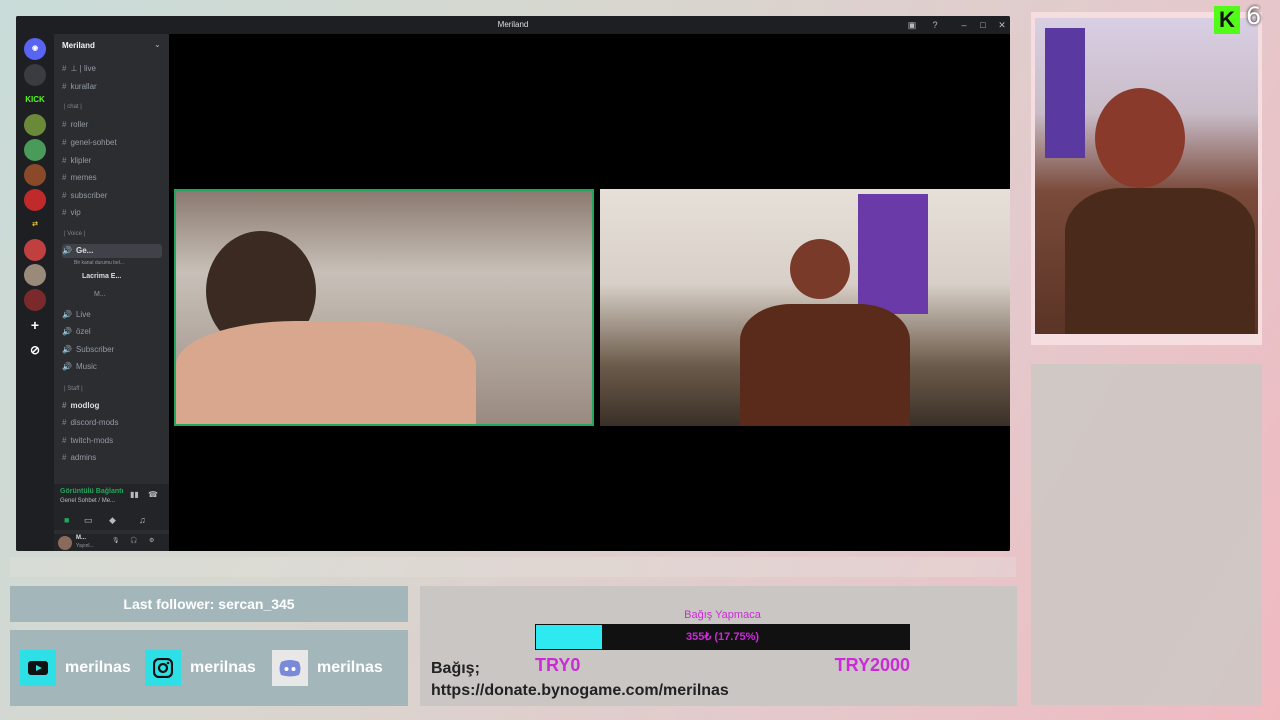 This screenshot has width=1280, height=720. What do you see at coordinates (722, 637) in the screenshot?
I see `donation-progress-bar: 355₺ (17.75%)` at bounding box center [722, 637].